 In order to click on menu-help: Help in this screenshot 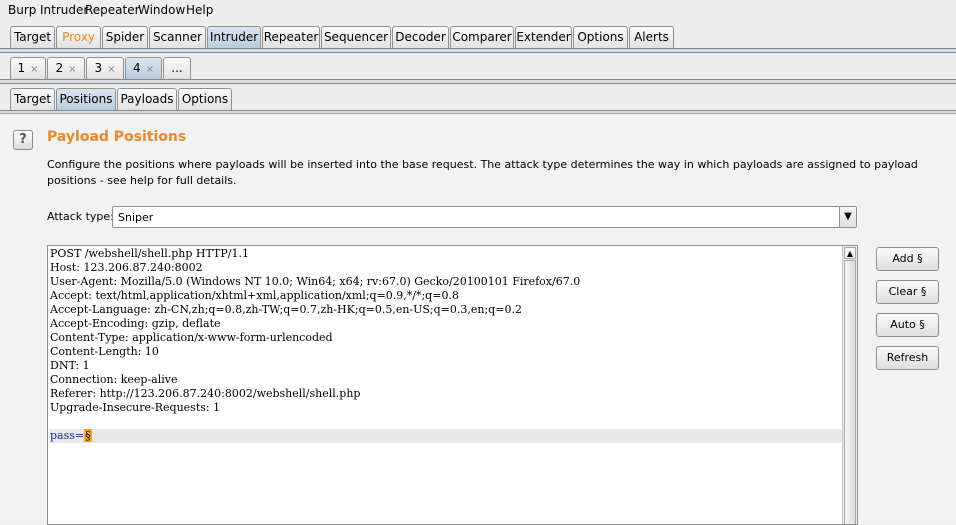, I will do `click(199, 10)`.